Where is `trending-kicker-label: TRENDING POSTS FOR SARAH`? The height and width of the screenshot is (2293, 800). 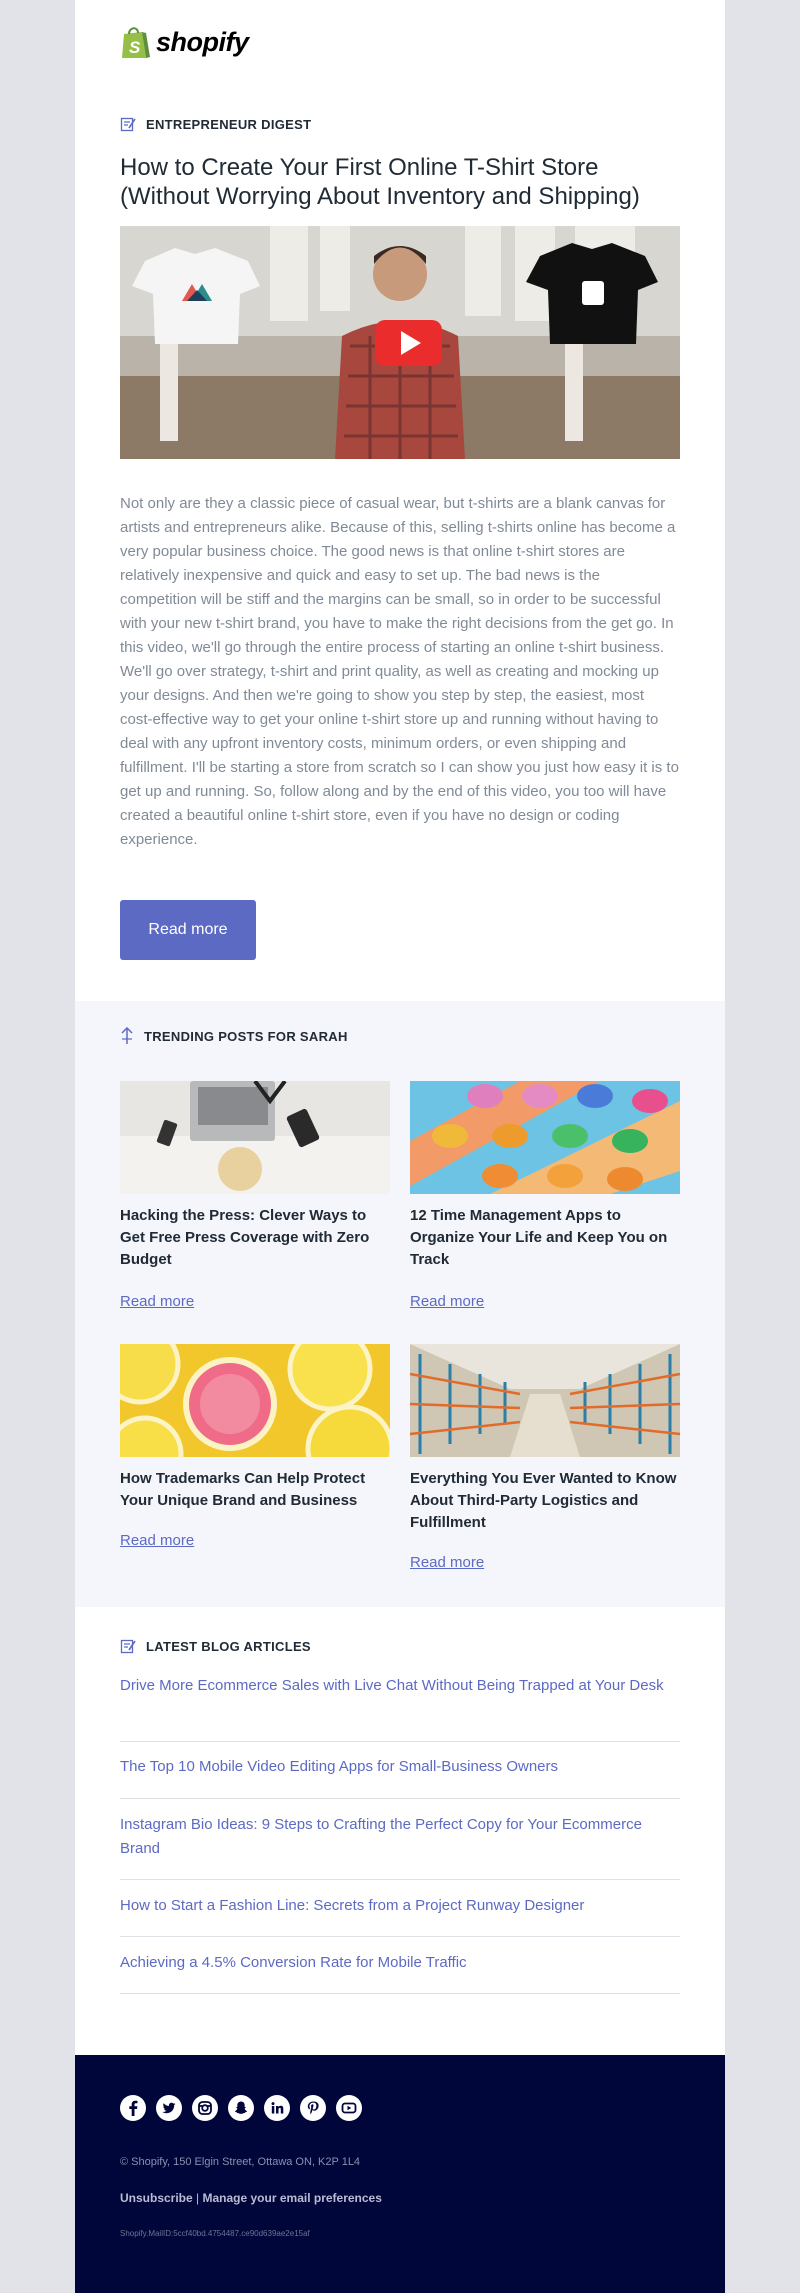 trending-kicker-label: TRENDING POSTS FOR SARAH is located at coordinates (246, 1036).